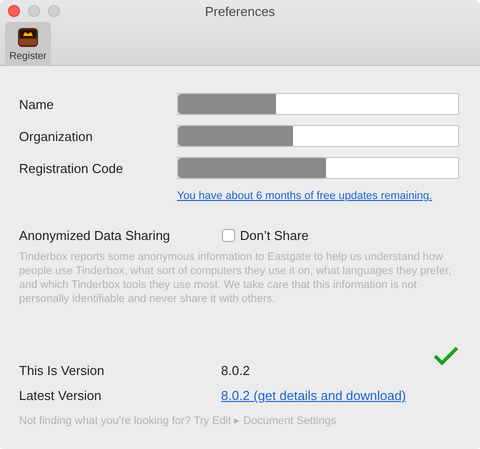 This screenshot has width=480, height=449. I want to click on download-link: 8.0.2 (get details and download), so click(313, 395).